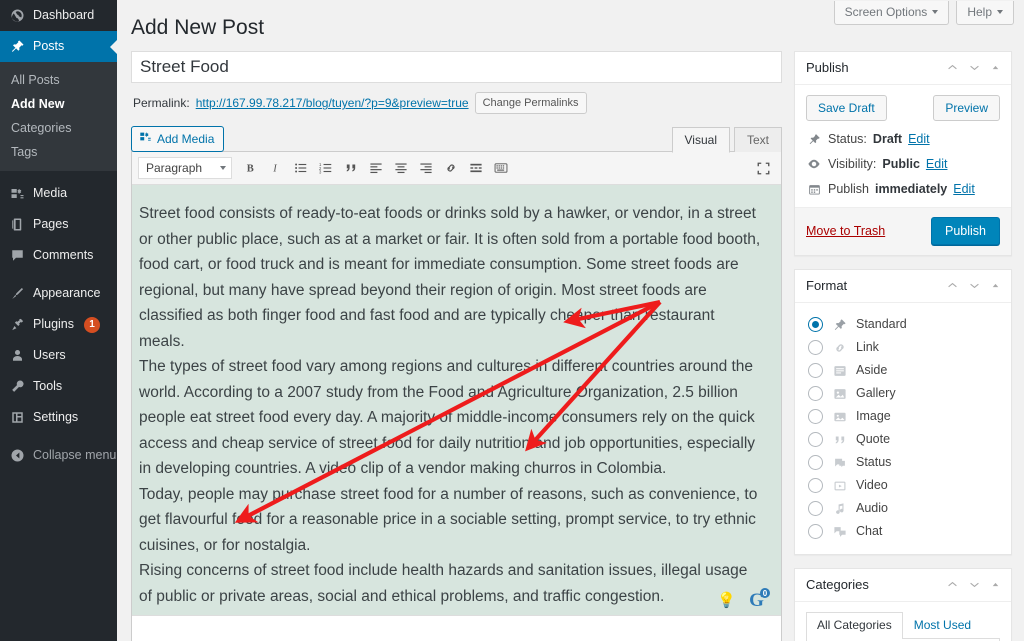 The width and height of the screenshot is (1024, 641). Describe the element at coordinates (58, 386) in the screenshot. I see `sidebar-item-tools: Tools` at that location.